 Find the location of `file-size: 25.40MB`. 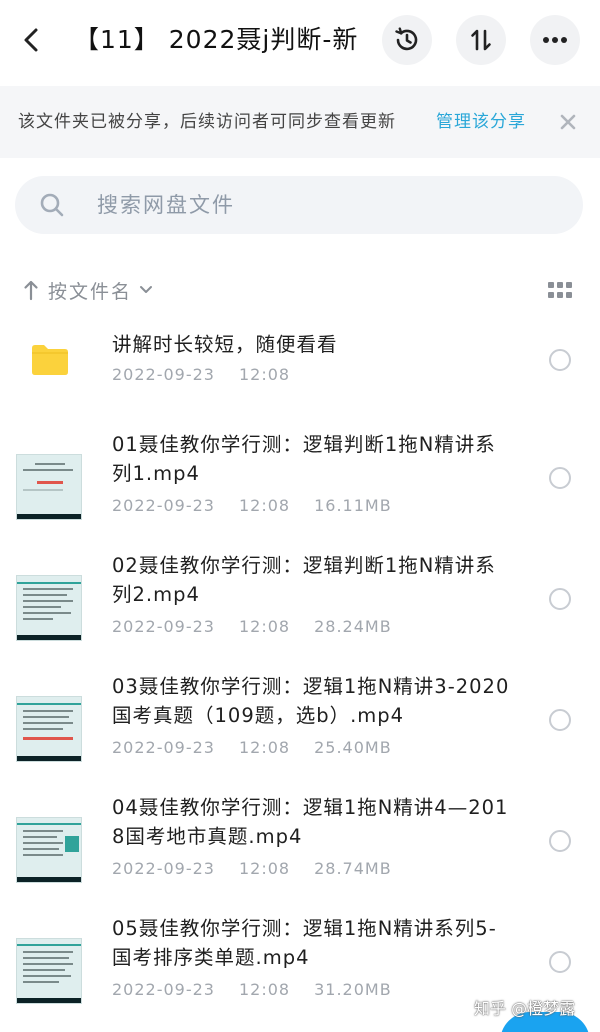

file-size: 25.40MB is located at coordinates (353, 747).